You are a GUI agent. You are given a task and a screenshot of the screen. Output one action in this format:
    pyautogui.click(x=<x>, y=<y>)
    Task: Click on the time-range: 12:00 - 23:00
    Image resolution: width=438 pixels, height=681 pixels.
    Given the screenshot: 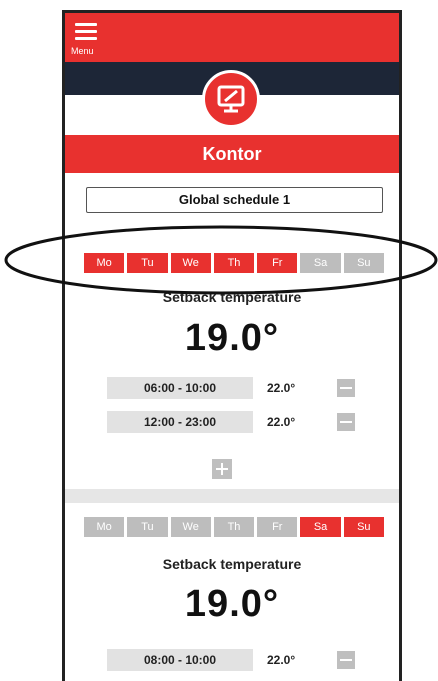 What is the action you would take?
    pyautogui.click(x=180, y=422)
    